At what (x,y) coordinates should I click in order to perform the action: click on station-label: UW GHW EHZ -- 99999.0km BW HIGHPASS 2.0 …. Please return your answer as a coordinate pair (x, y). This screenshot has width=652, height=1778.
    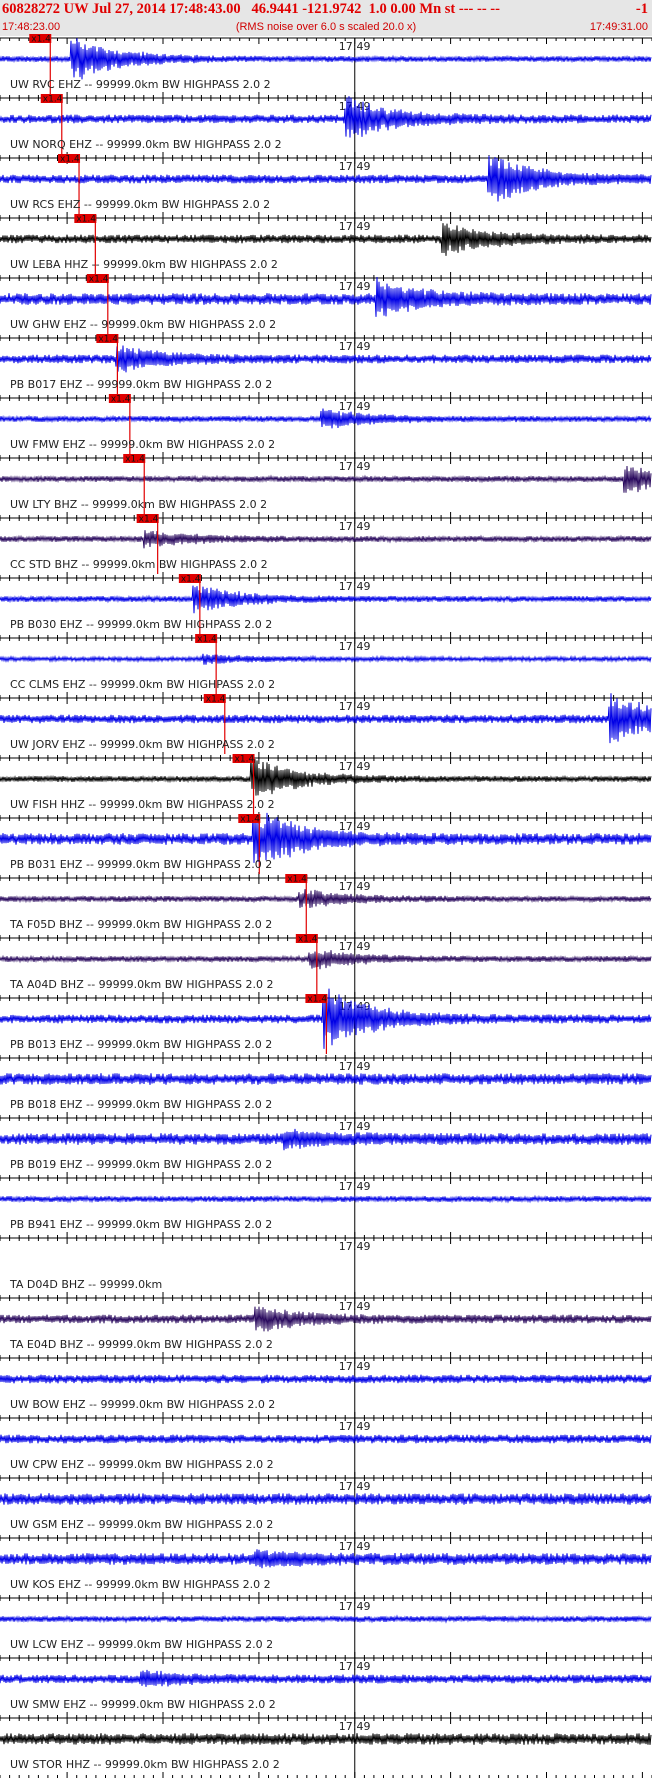
    Looking at the image, I should click on (143, 324).